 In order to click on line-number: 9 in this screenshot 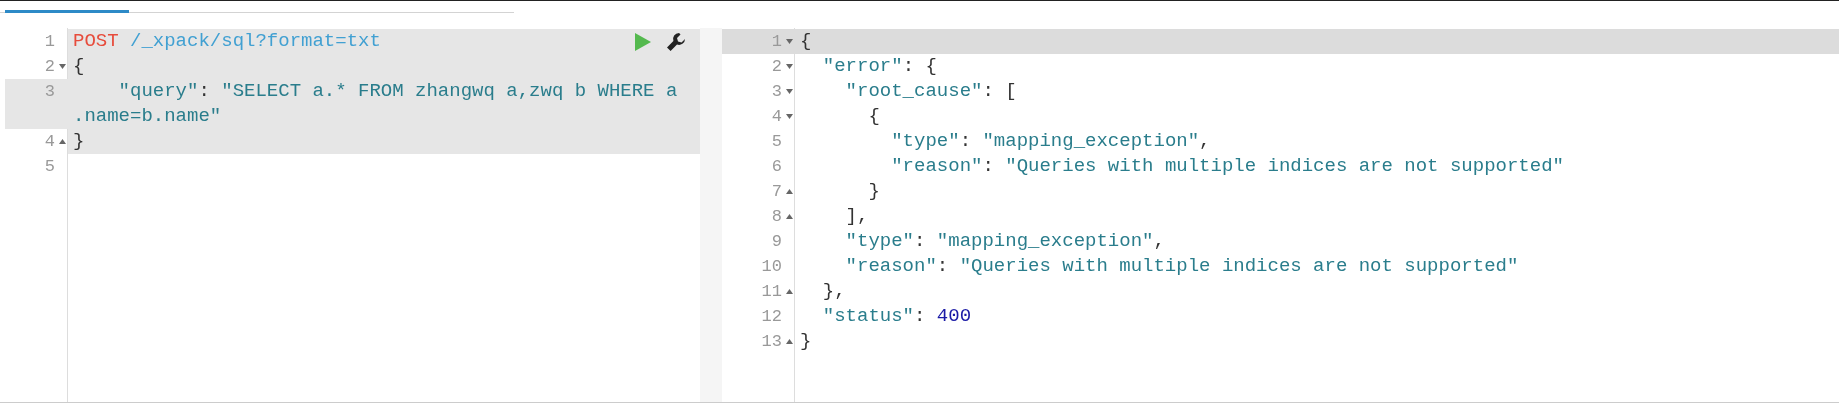, I will do `click(776, 242)`.